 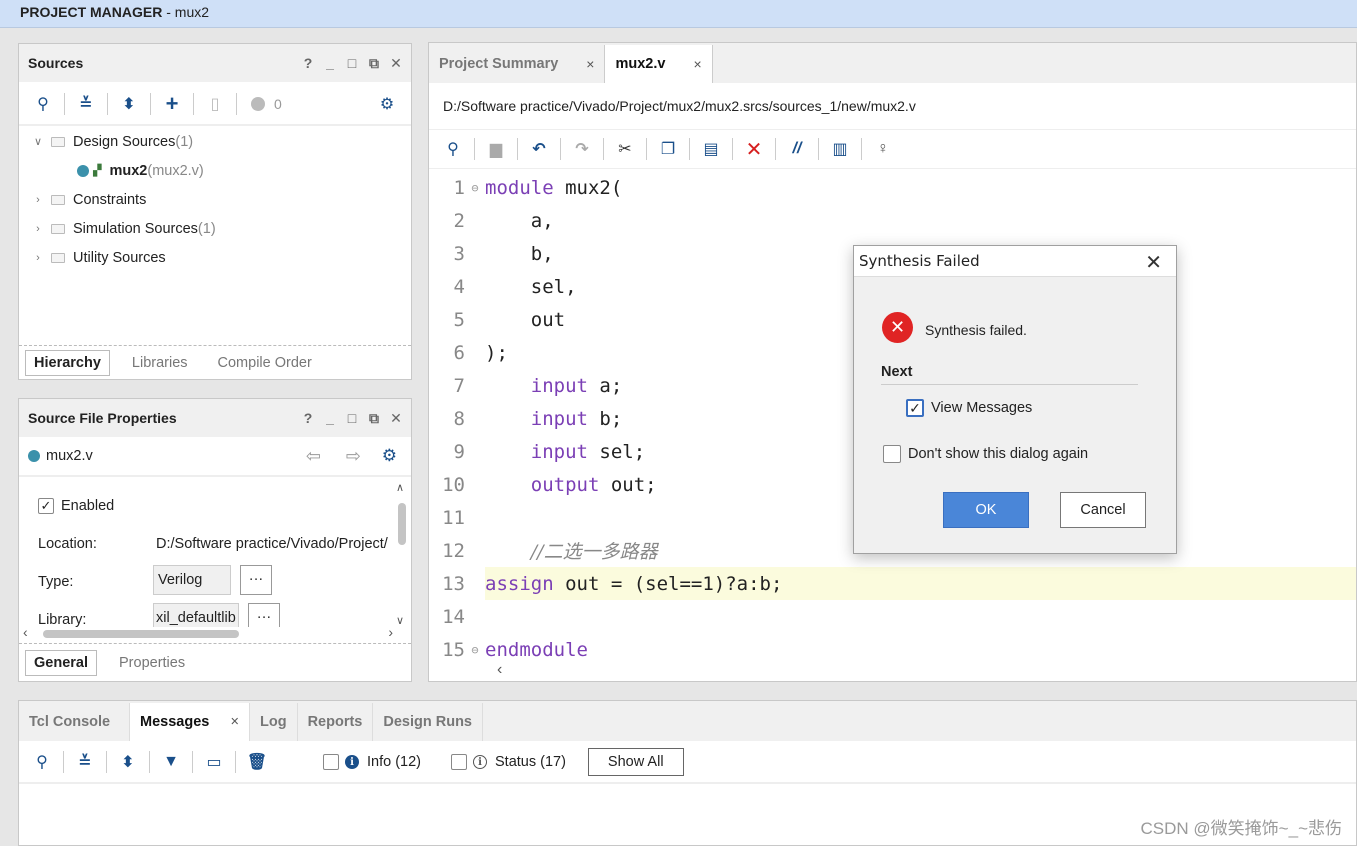 I want to click on add-sources-icon: +, so click(x=172, y=104).